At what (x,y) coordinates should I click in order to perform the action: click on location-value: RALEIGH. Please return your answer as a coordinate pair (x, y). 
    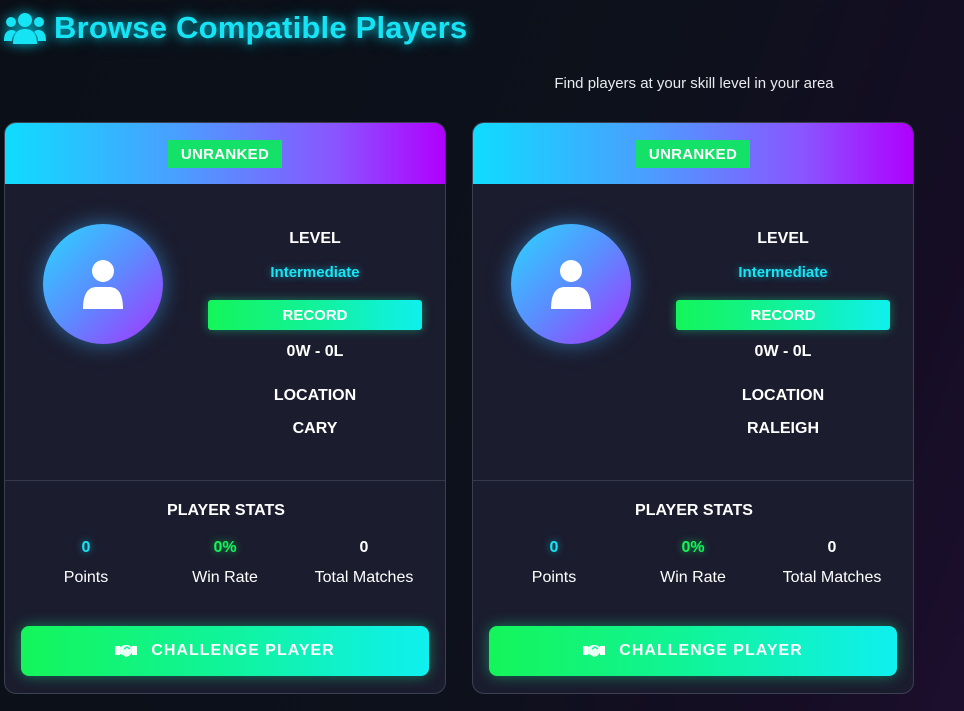
    Looking at the image, I should click on (783, 428).